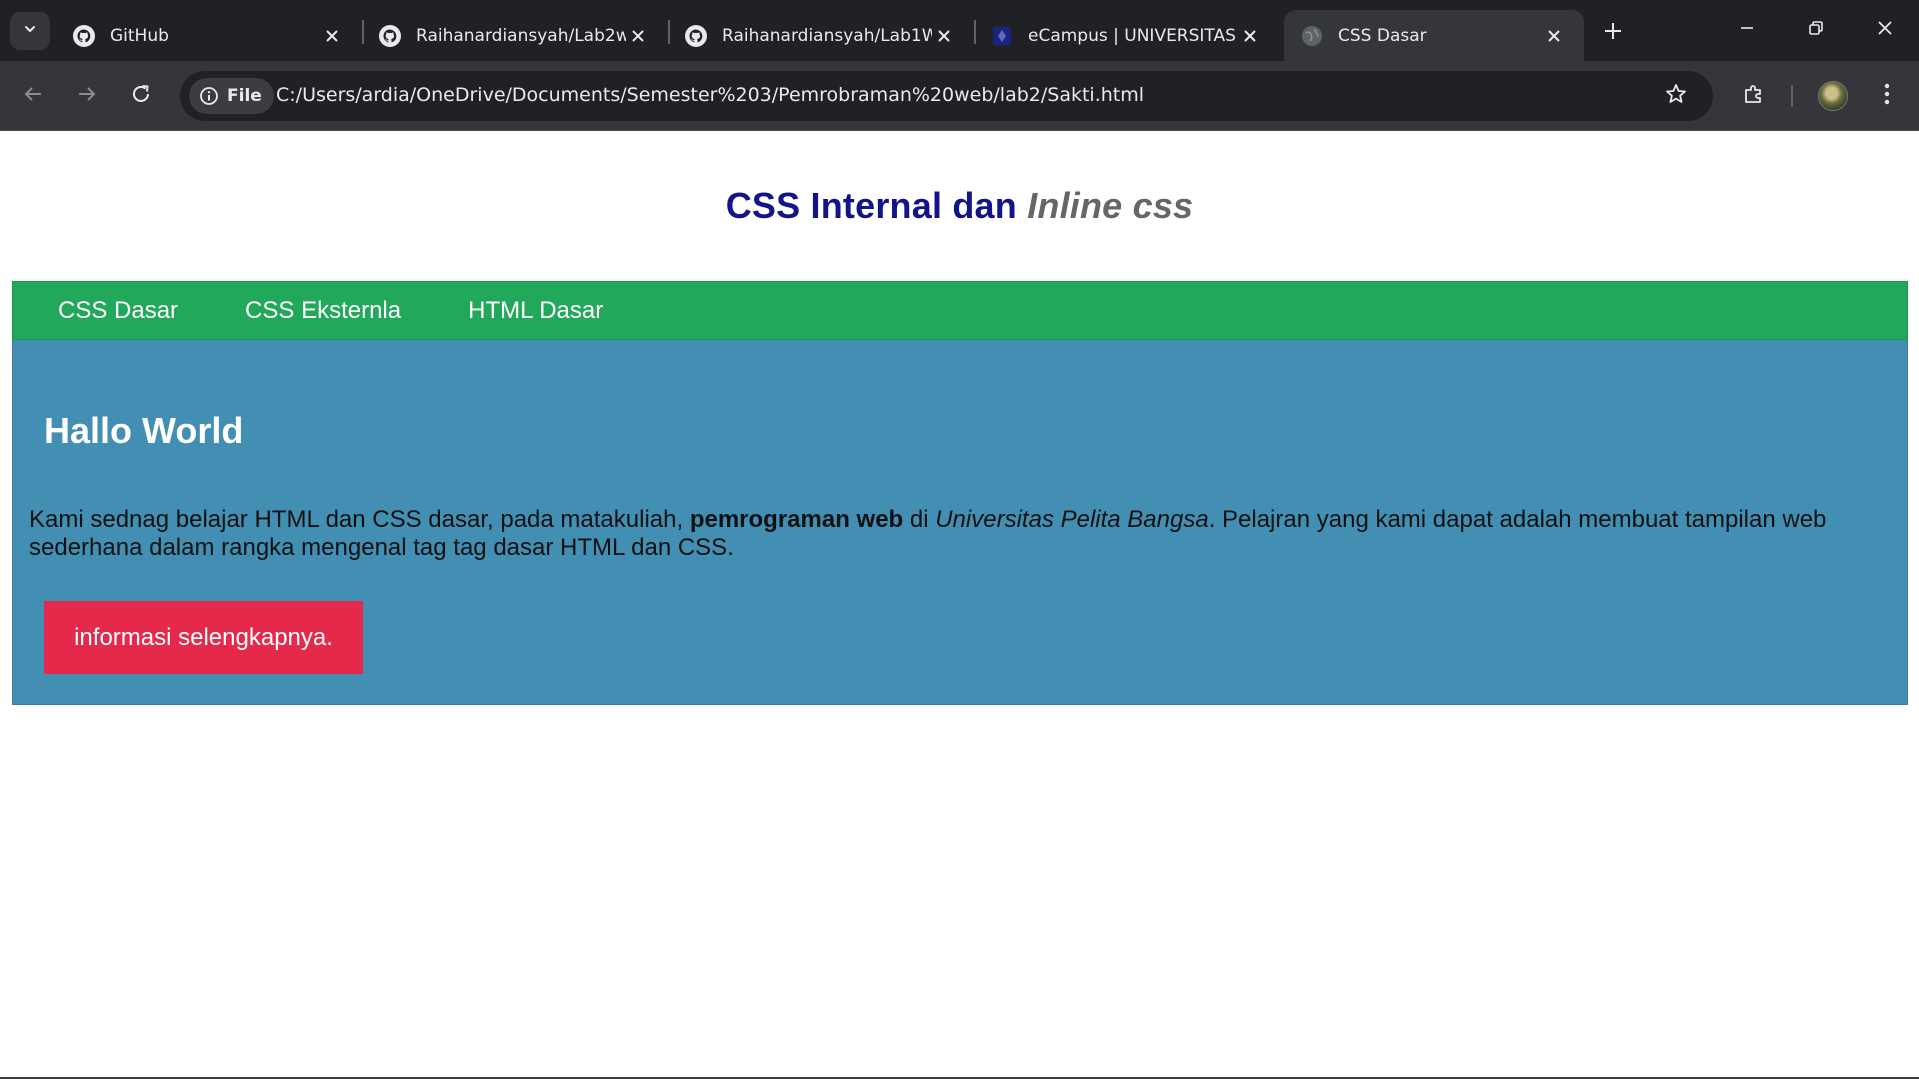 The image size is (1919, 1079). What do you see at coordinates (1110, 205) in the screenshot?
I see `page-title-italic: Inline css` at bounding box center [1110, 205].